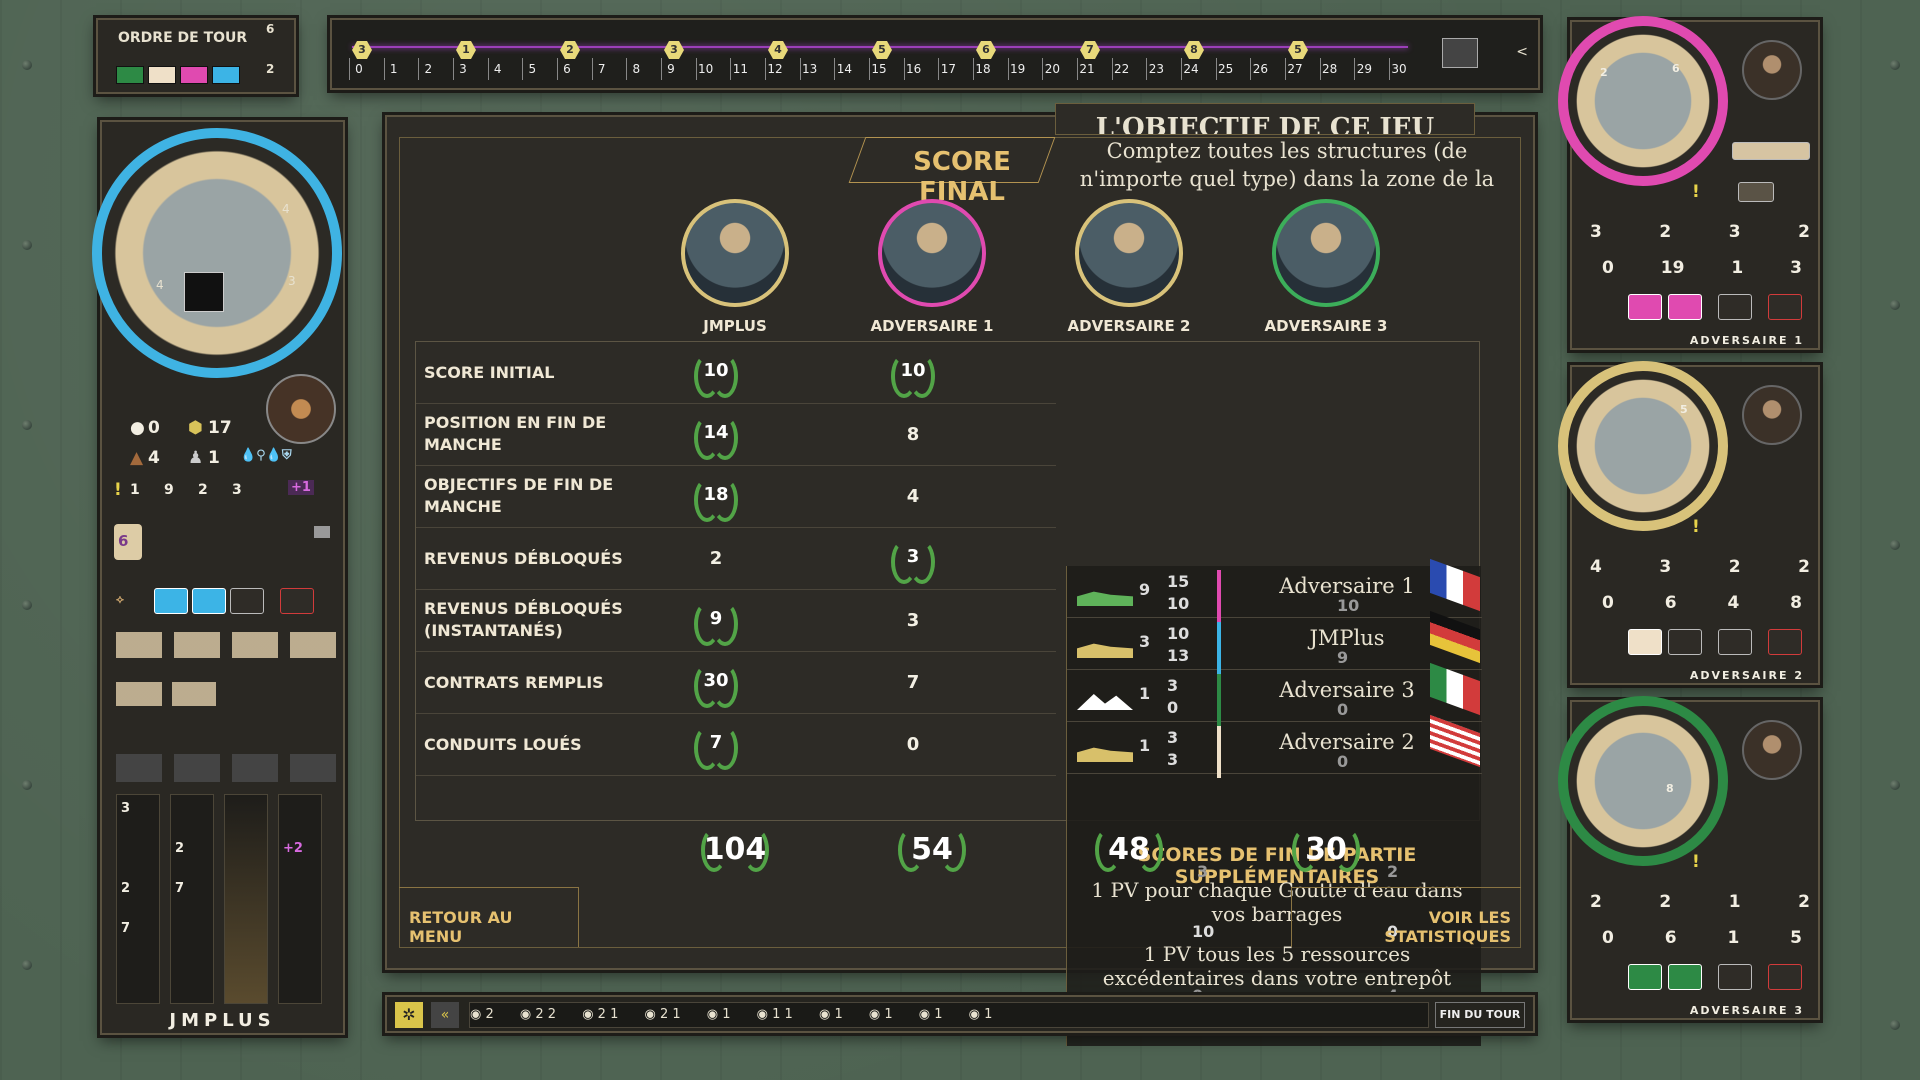  Describe the element at coordinates (137, 428) in the screenshot. I see `worker-icon: ●` at that location.